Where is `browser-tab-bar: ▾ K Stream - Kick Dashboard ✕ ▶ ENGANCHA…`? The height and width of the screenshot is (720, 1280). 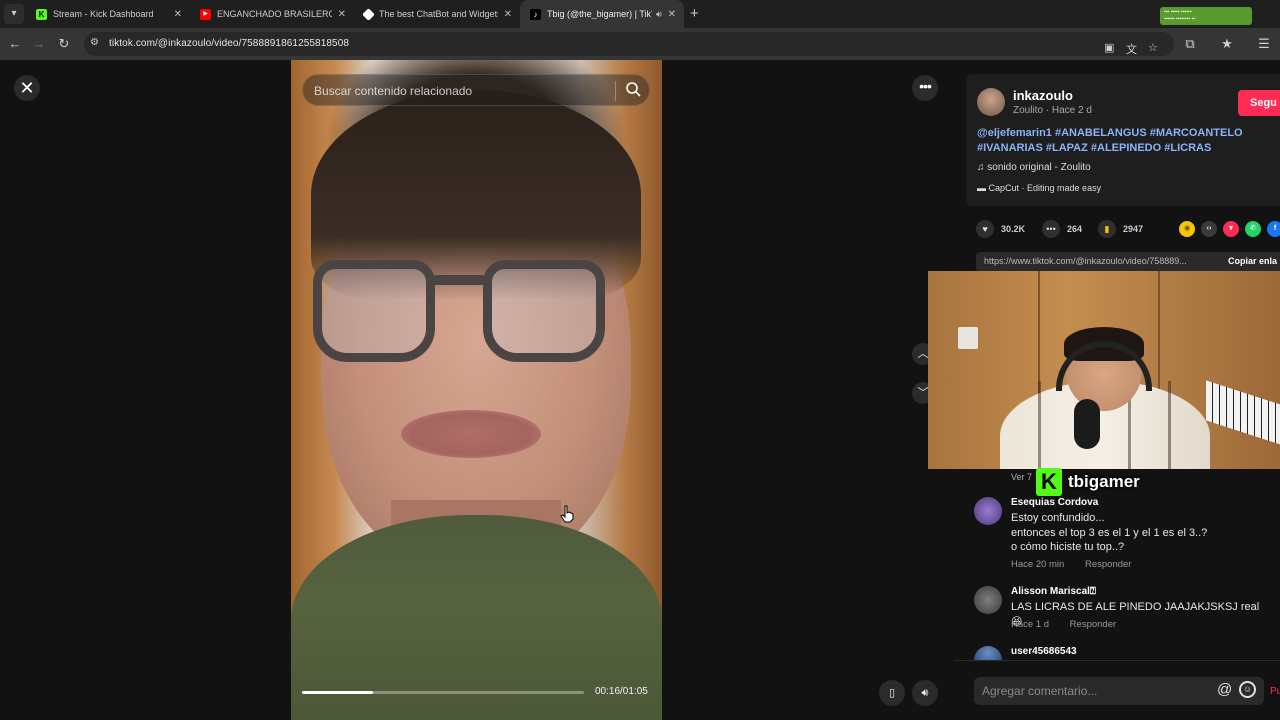 browser-tab-bar: ▾ K Stream - Kick Dashboard ✕ ▶ ENGANCHA… is located at coordinates (640, 14).